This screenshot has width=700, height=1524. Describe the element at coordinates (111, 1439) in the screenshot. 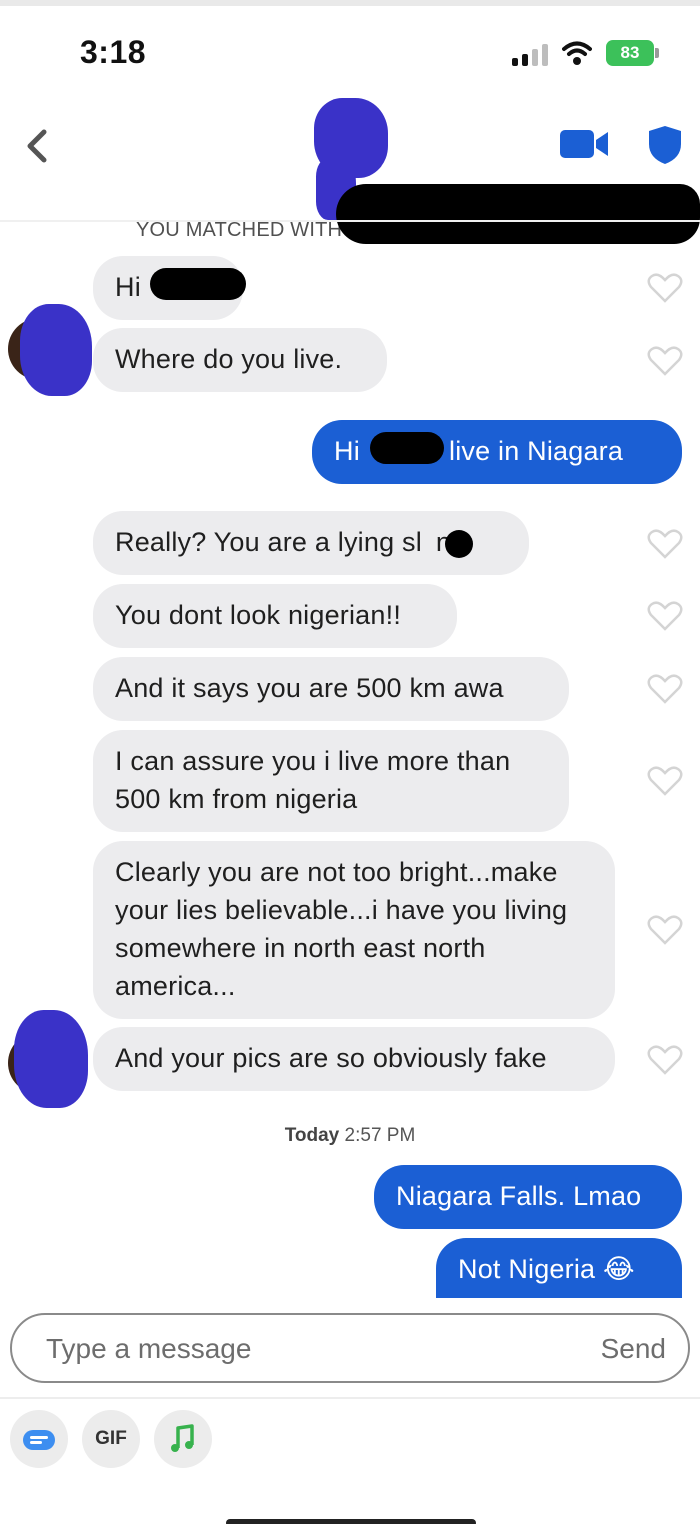

I see `gif-button: GIF` at that location.